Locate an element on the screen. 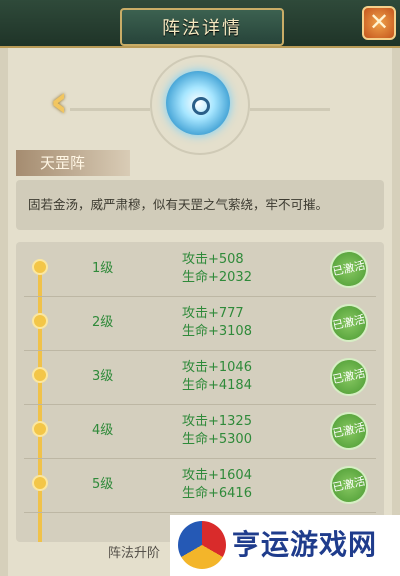  life-bonus: 生命+6416 is located at coordinates (217, 493).